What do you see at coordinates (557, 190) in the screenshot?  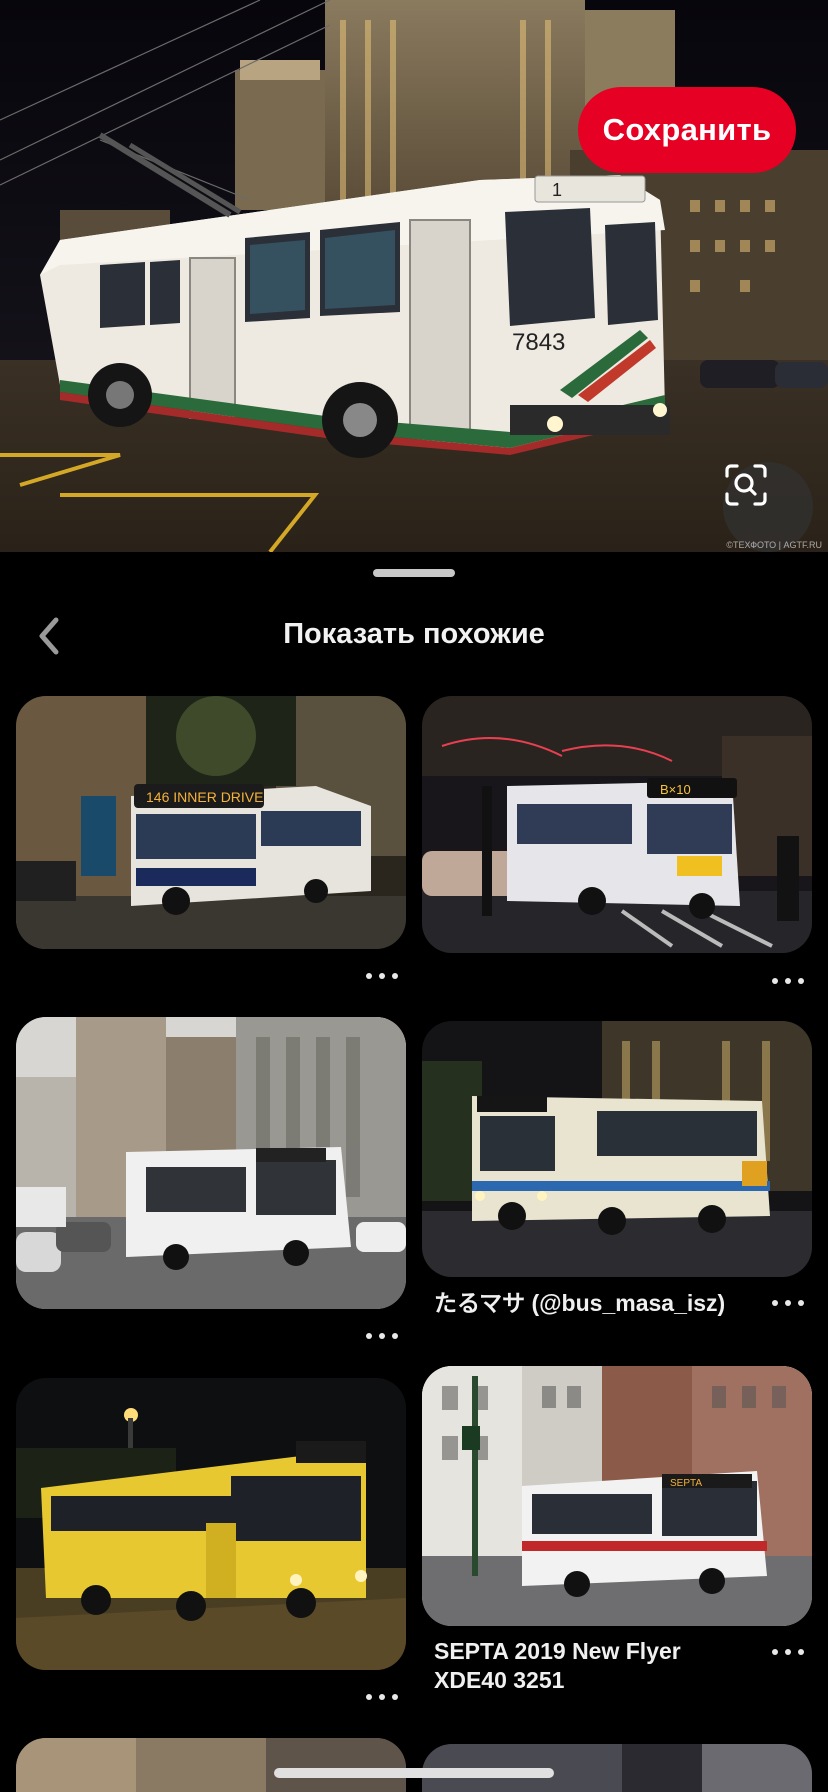 I see `route-number: 1` at bounding box center [557, 190].